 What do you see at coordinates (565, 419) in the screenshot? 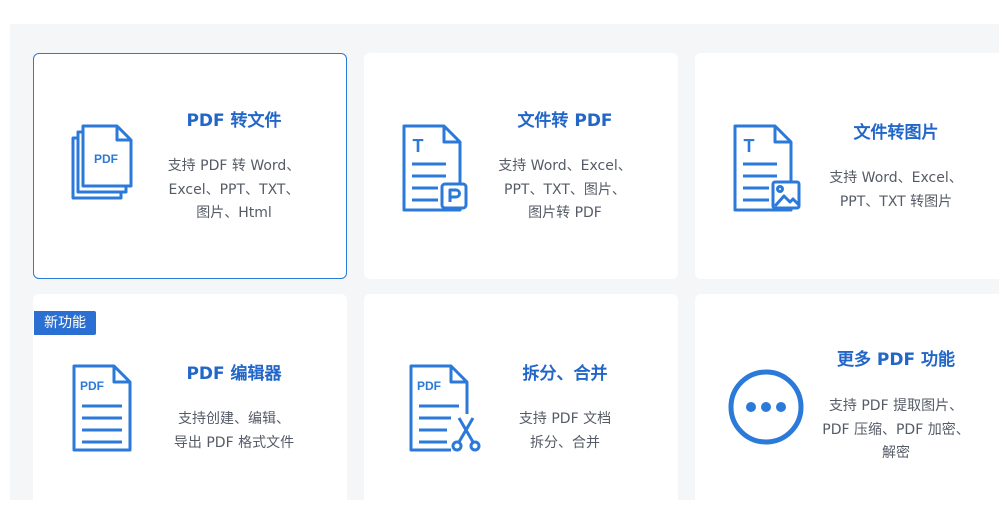
I see `desc-line: 支持 PDF 文档` at bounding box center [565, 419].